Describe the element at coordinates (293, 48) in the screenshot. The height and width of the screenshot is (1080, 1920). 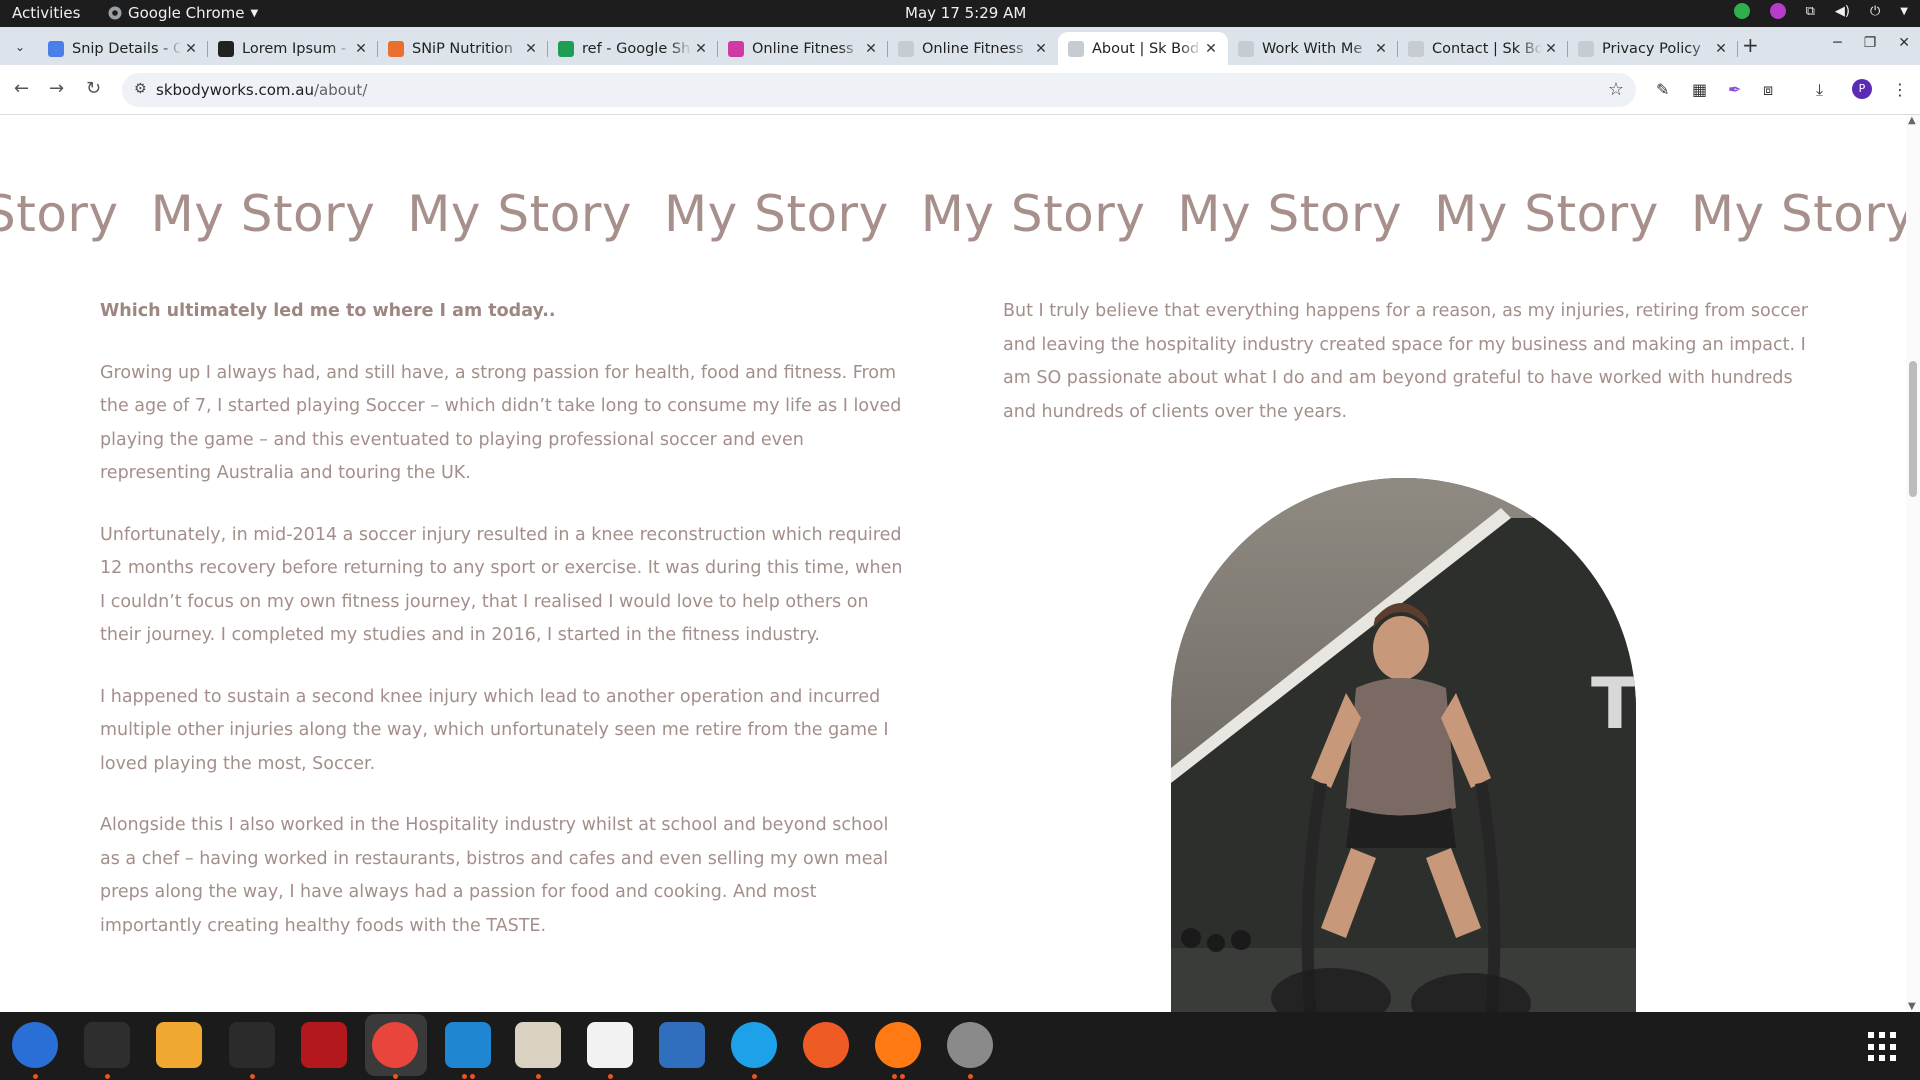
I see `browser-tab: Lorem Ipsum - ✕` at that location.